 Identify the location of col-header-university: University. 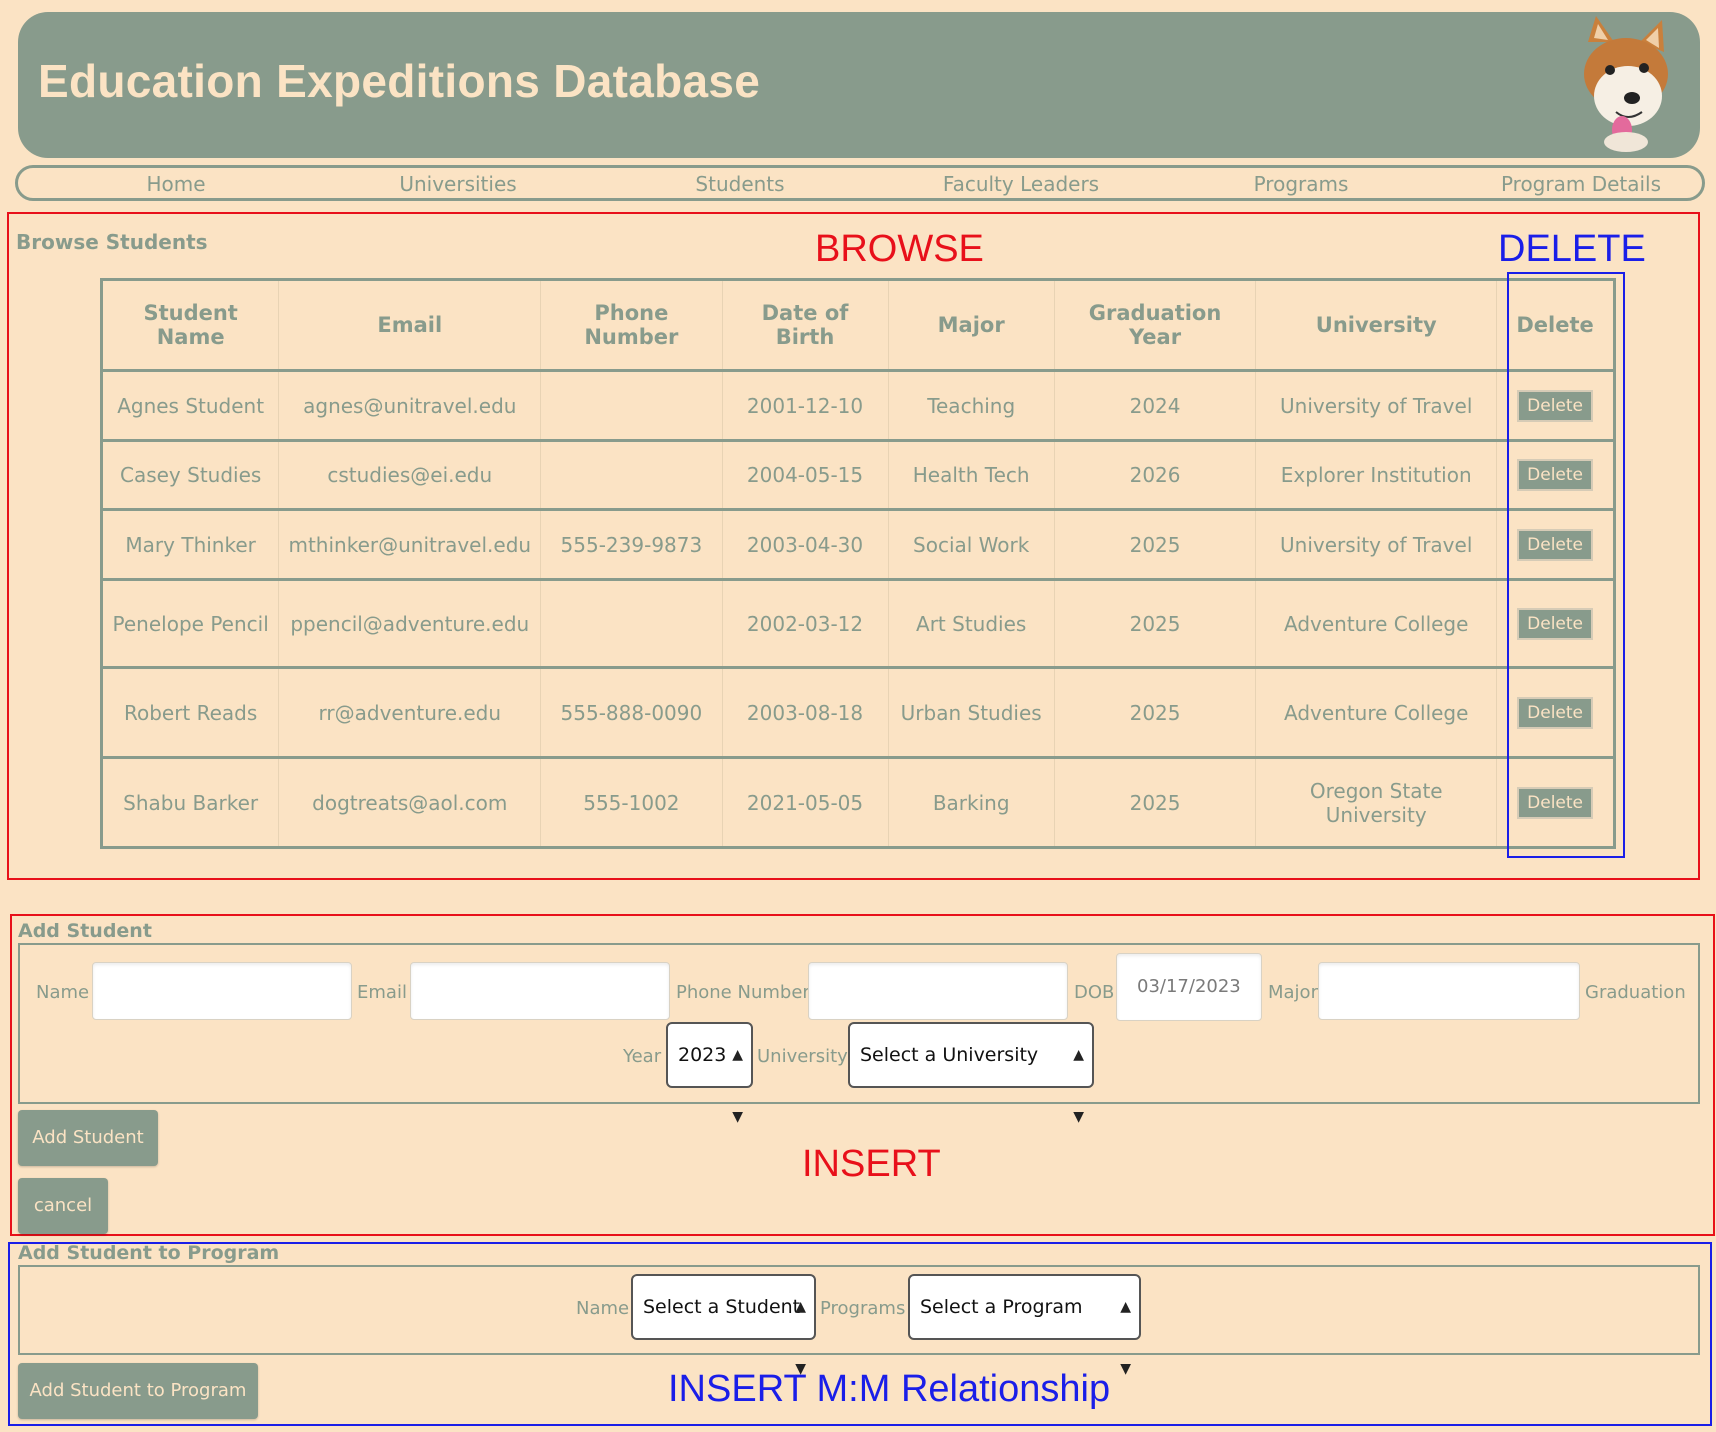
(1376, 325).